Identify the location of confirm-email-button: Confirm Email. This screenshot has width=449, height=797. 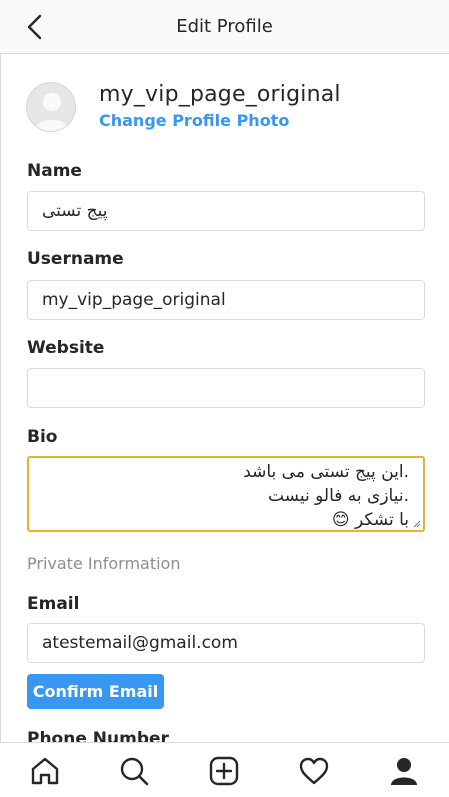
(95, 691).